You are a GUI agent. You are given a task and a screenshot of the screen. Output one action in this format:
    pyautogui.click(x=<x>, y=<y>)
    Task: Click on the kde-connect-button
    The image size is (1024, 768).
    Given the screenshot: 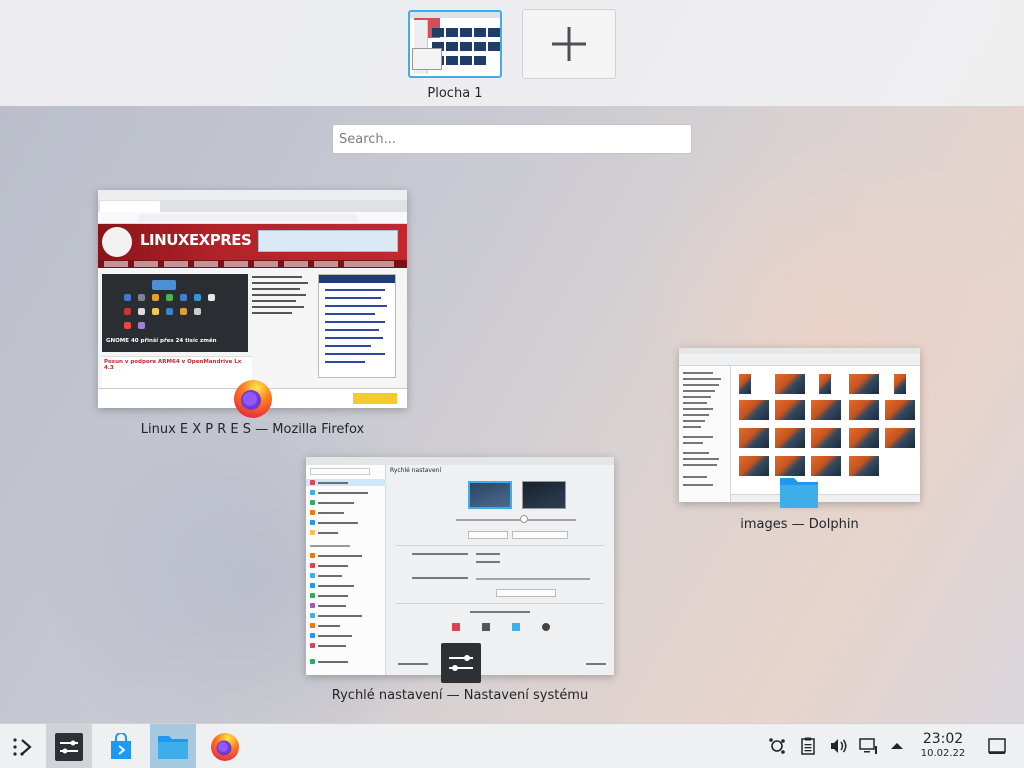 What is the action you would take?
    pyautogui.click(x=777, y=746)
    